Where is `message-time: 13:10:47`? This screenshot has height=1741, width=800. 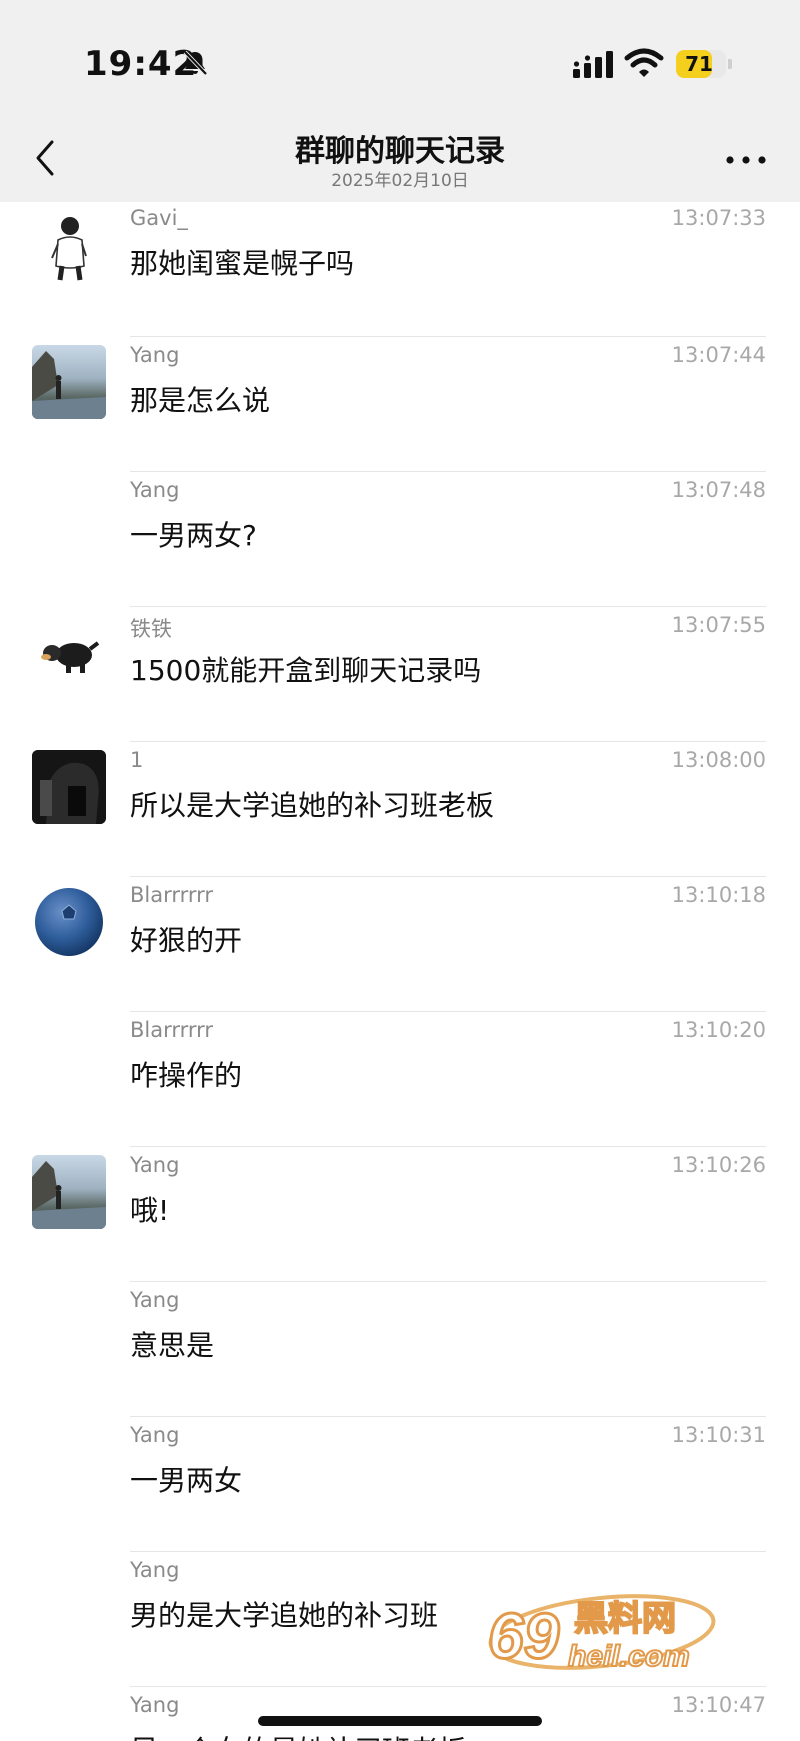
message-time: 13:10:47 is located at coordinates (718, 1705).